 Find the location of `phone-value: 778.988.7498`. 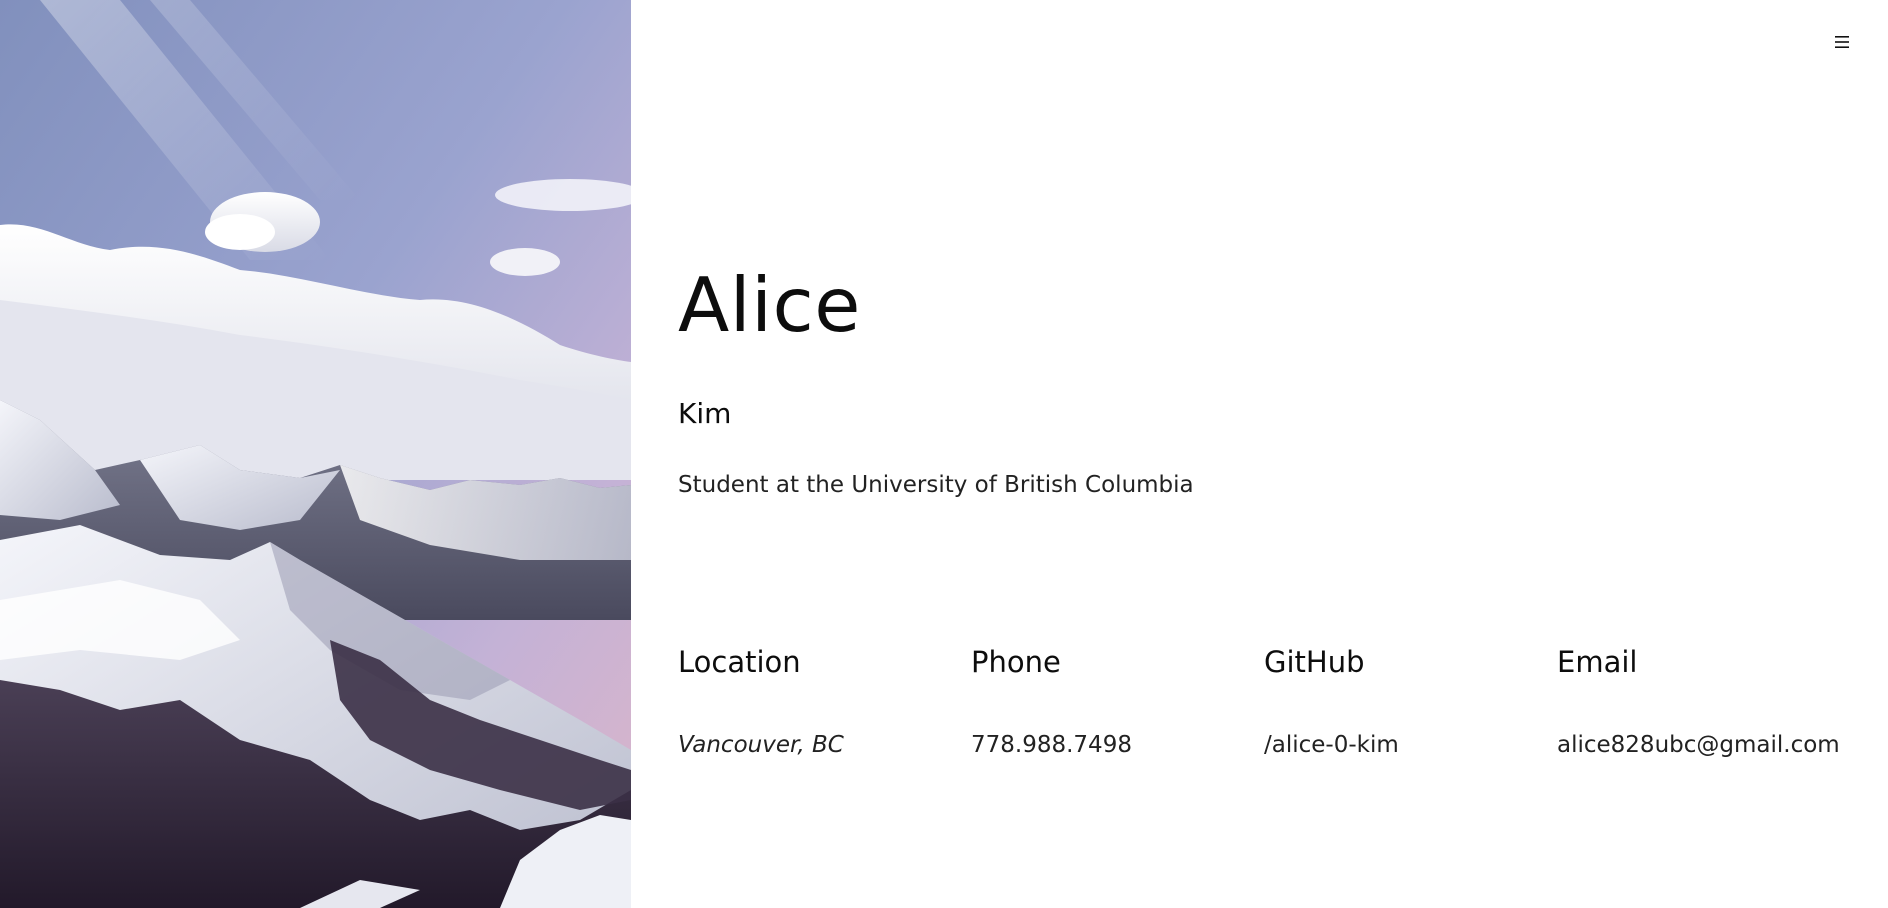

phone-value: 778.988.7498 is located at coordinates (1051, 745).